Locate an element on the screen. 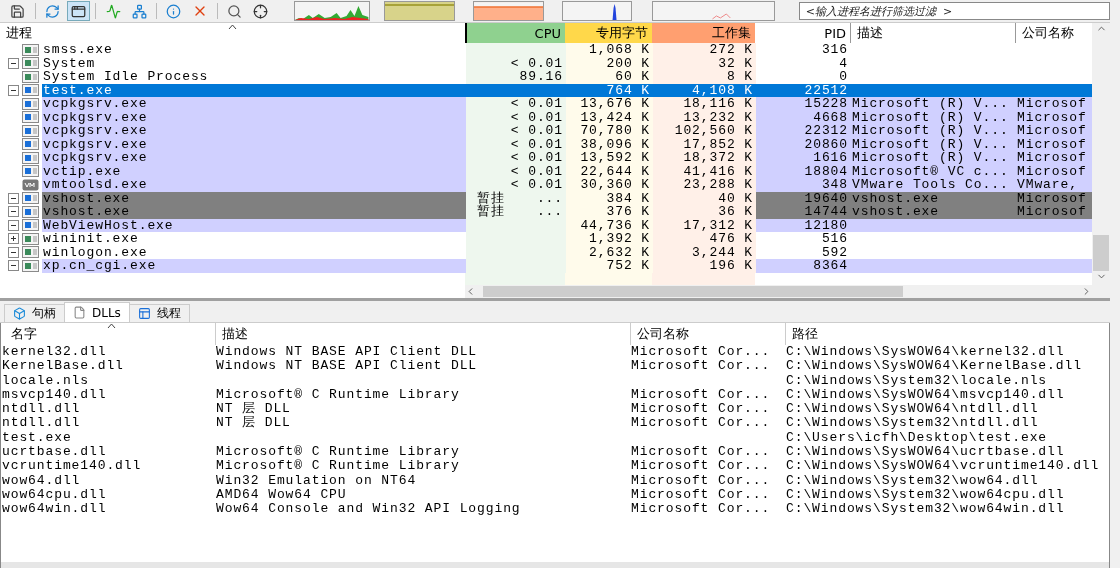 The width and height of the screenshot is (1120, 568). filter-field: <输入进程名进行筛选过滤 > is located at coordinates (954, 11).